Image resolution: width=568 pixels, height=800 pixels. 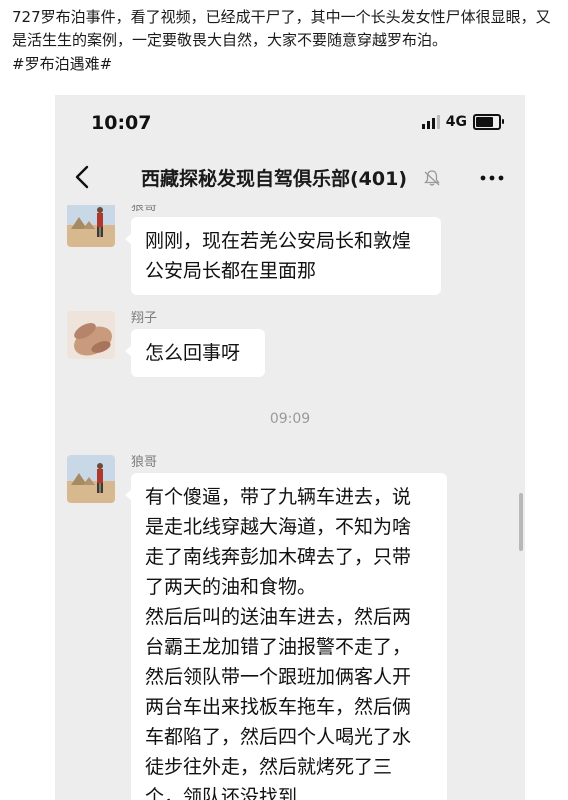 What do you see at coordinates (283, 256) in the screenshot?
I see `message-bubble: 刚刚，现在若羌公安局长和敦煌 公安局长都在里面那` at bounding box center [283, 256].